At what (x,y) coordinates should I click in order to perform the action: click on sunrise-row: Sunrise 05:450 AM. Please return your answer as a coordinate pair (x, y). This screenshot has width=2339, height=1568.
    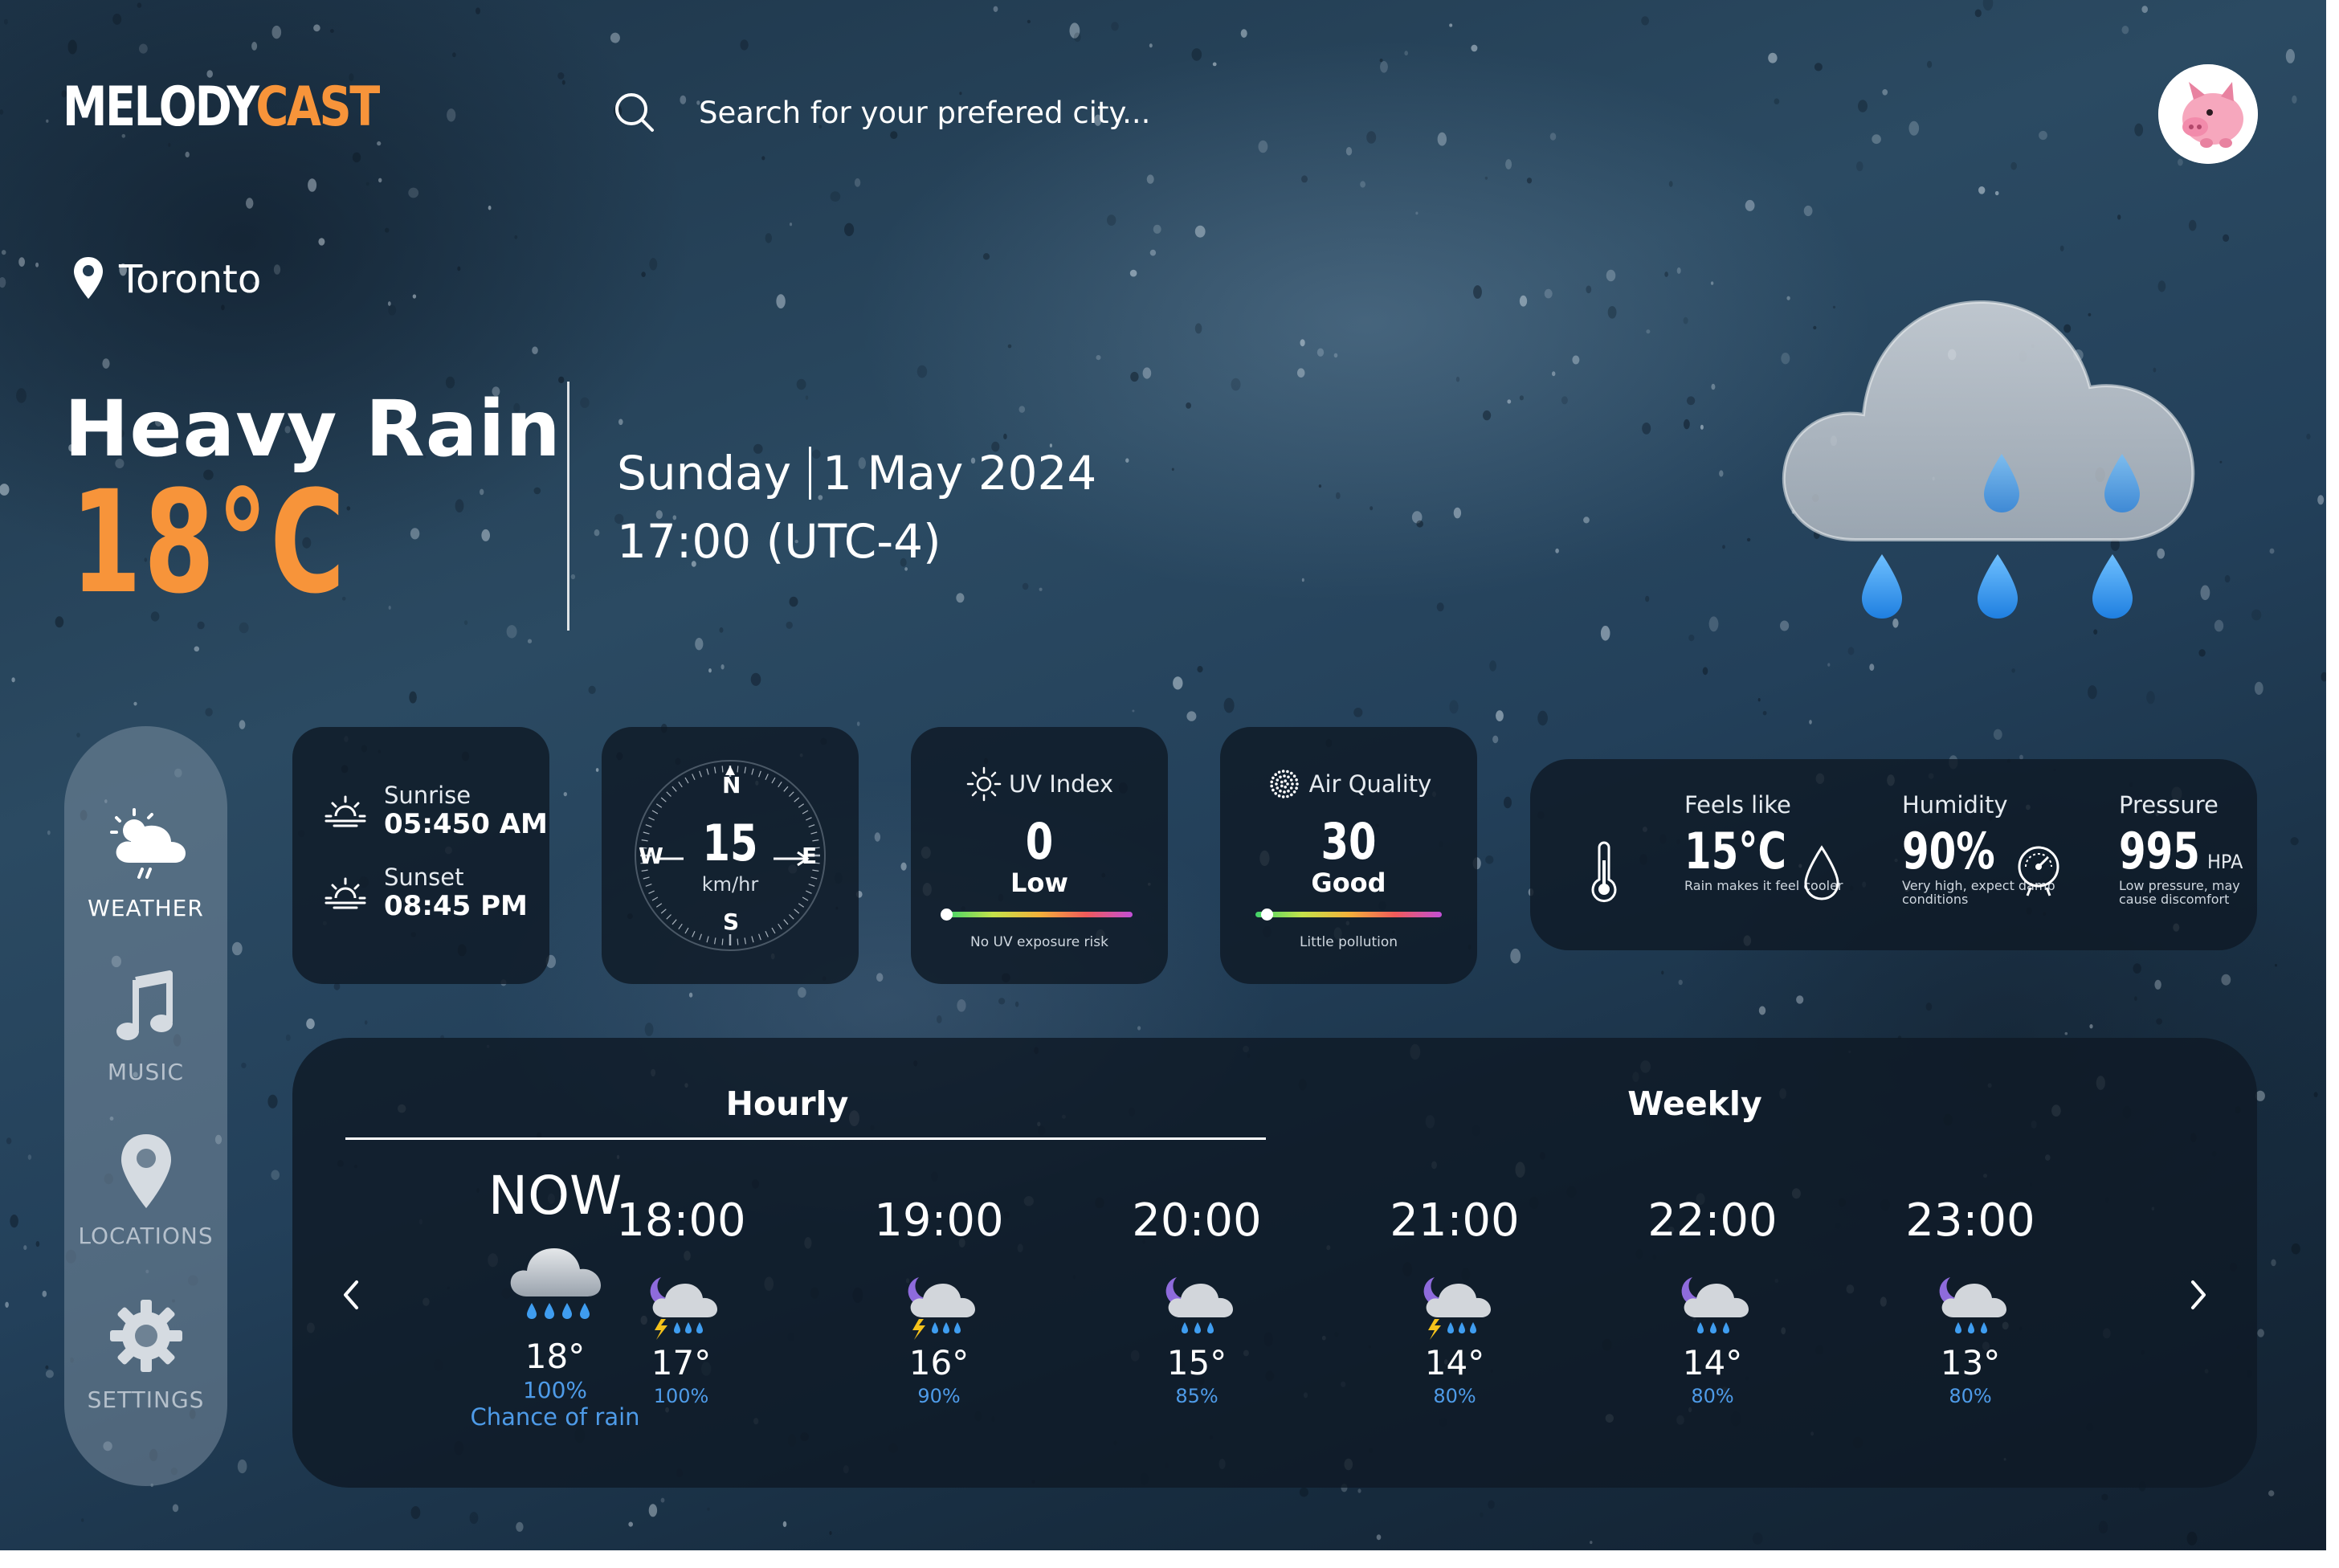
    Looking at the image, I should click on (435, 811).